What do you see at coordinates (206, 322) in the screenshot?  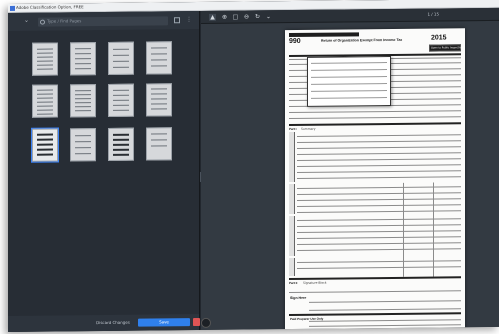 I see `floating-action-button` at bounding box center [206, 322].